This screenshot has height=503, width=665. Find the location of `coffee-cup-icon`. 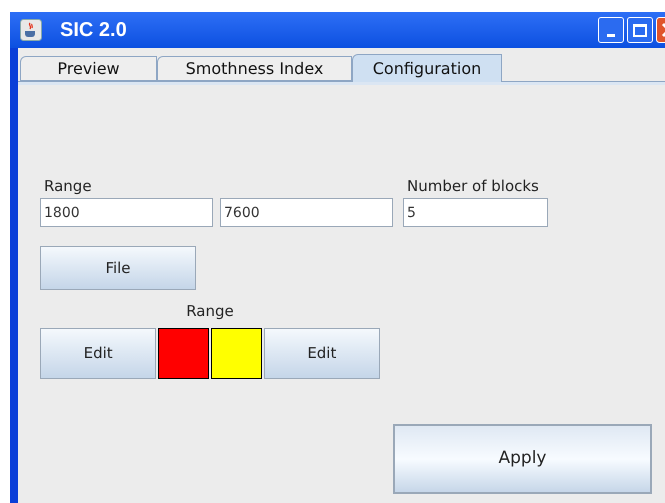

coffee-cup-icon is located at coordinates (31, 30).